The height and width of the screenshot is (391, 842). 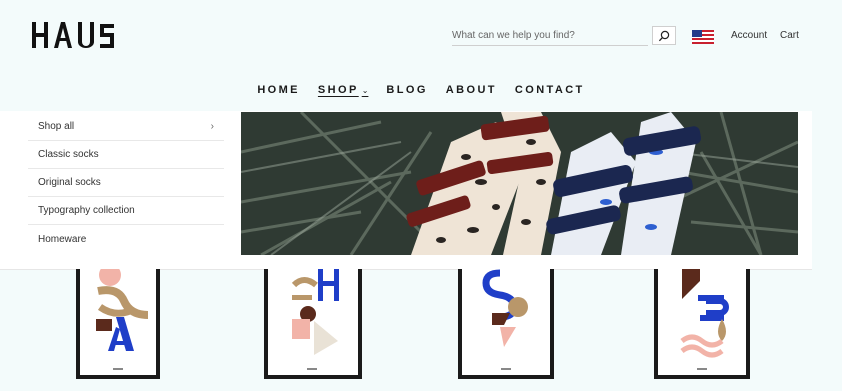 I want to click on nav-blog: BLOG, so click(x=406, y=90).